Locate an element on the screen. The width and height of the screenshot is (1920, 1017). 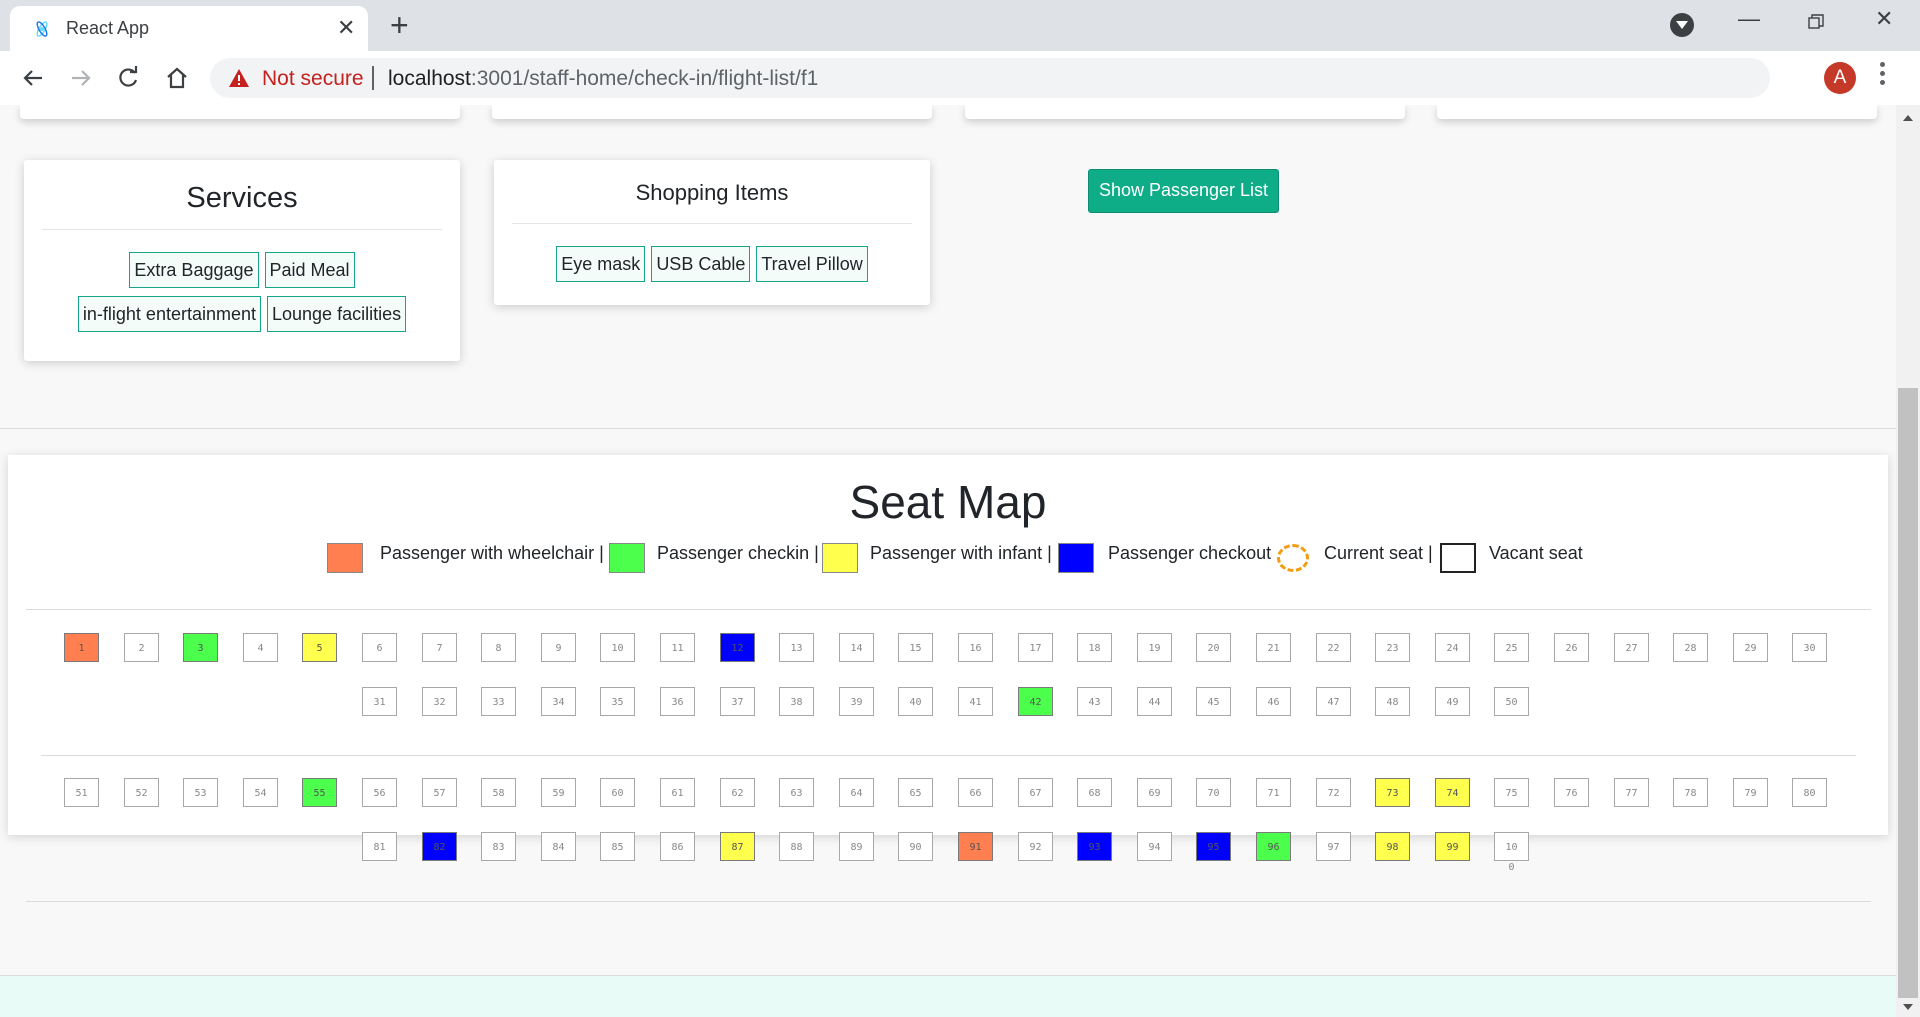
show-passenger-list-button: Show Passenger List is located at coordinates (1183, 191).